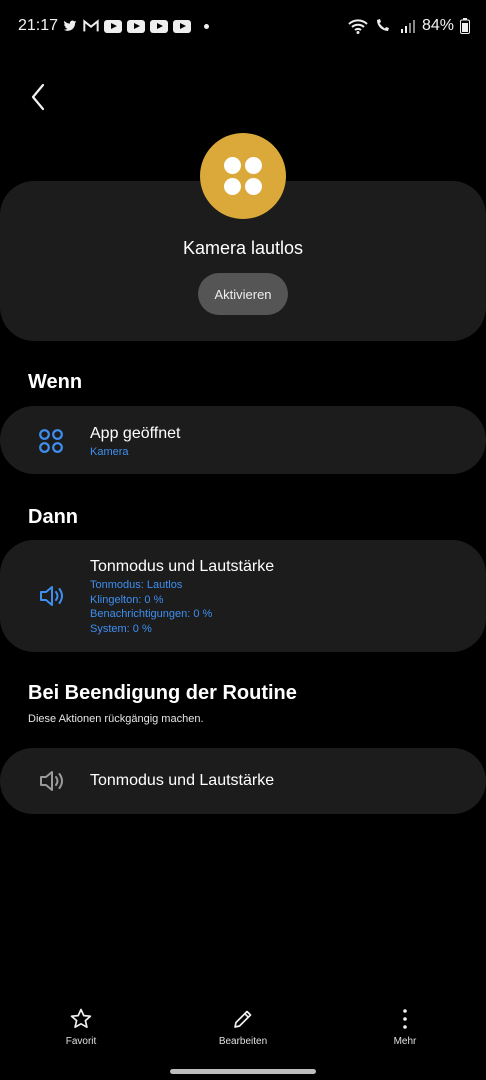 The image size is (486, 1080). I want to click on call-signal-icon, so click(382, 25).